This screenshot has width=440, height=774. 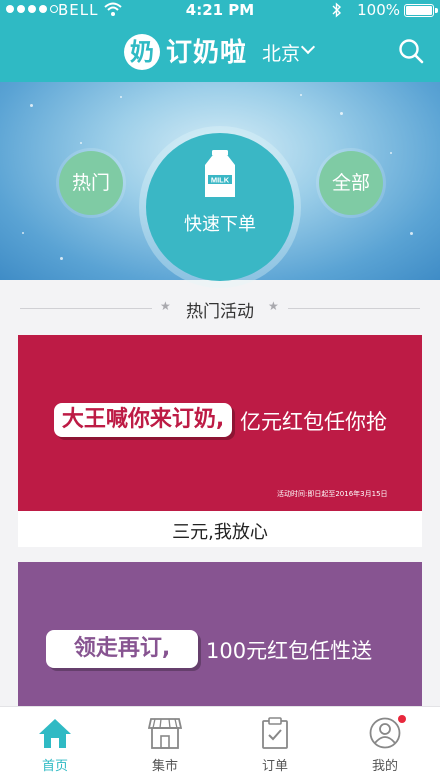 I want to click on clipboard-icon, so click(x=275, y=733).